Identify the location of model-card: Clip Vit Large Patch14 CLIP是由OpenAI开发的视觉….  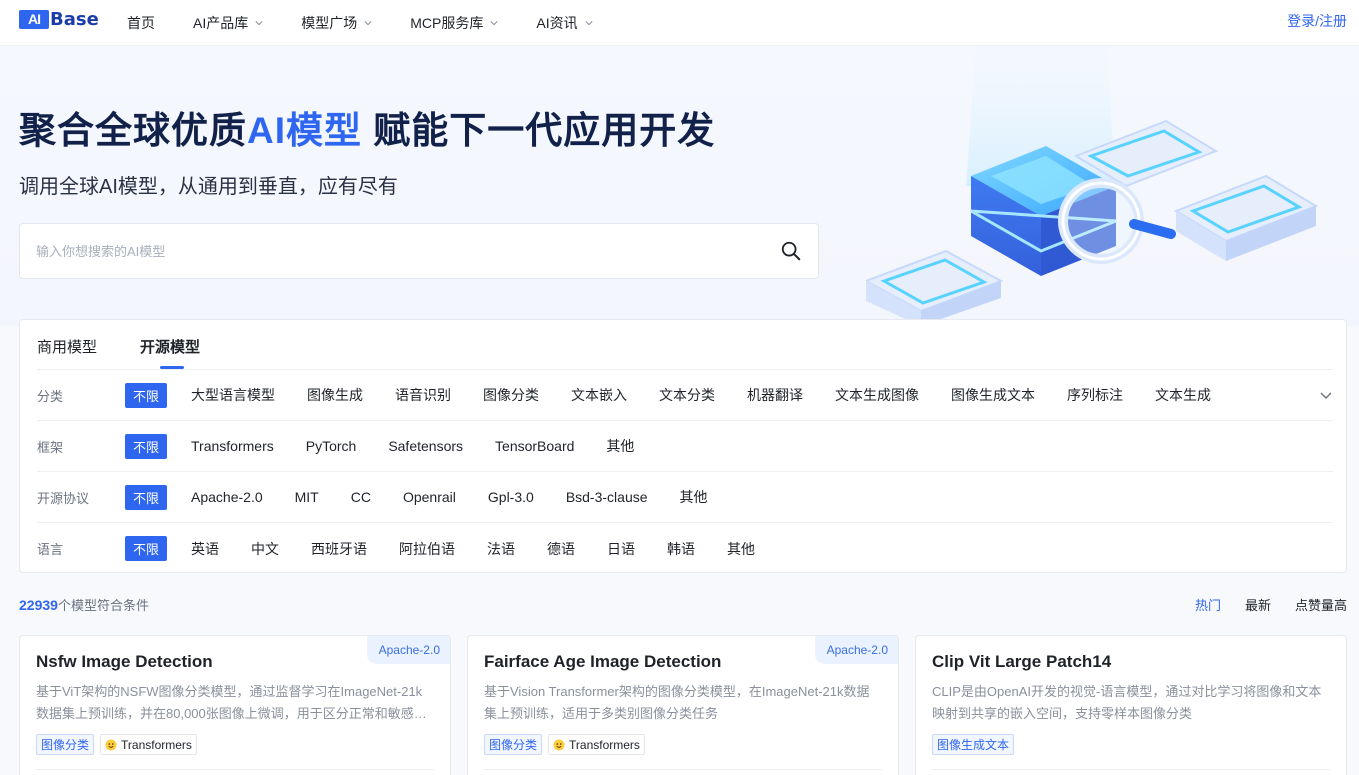
(1131, 705).